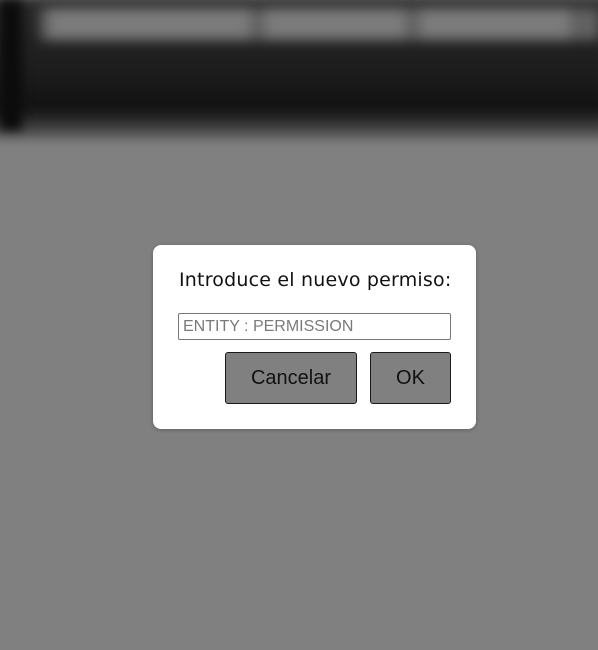 The height and width of the screenshot is (650, 598). Describe the element at coordinates (314, 326) in the screenshot. I see `permission-input` at that location.